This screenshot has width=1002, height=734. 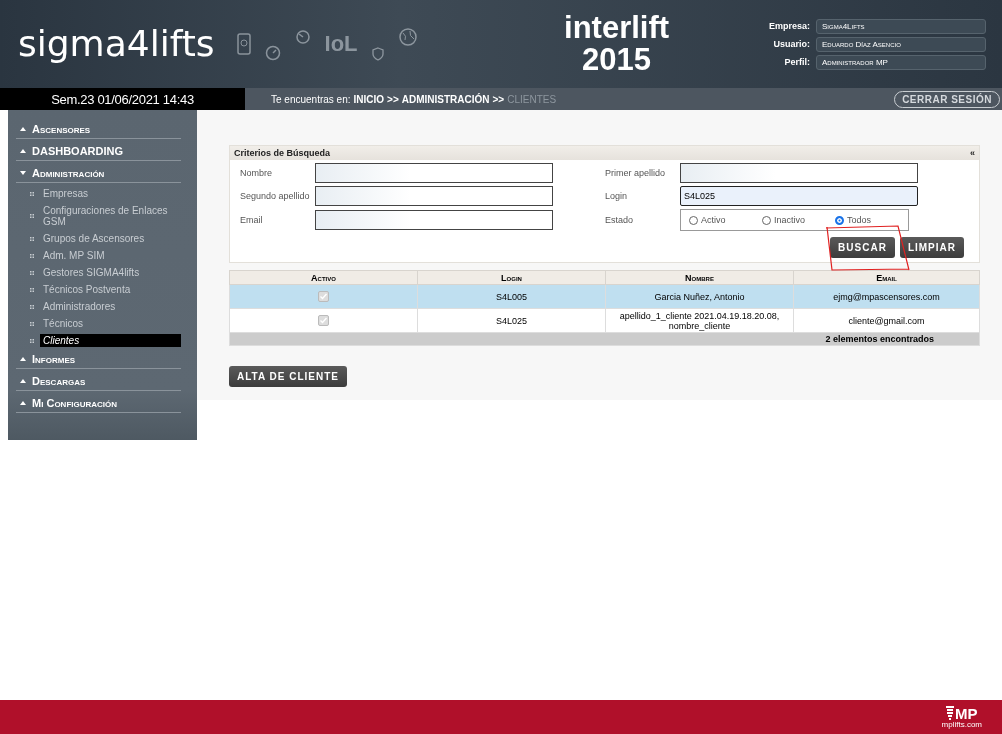 I want to click on field-label: Primer apellido, so click(x=636, y=173).